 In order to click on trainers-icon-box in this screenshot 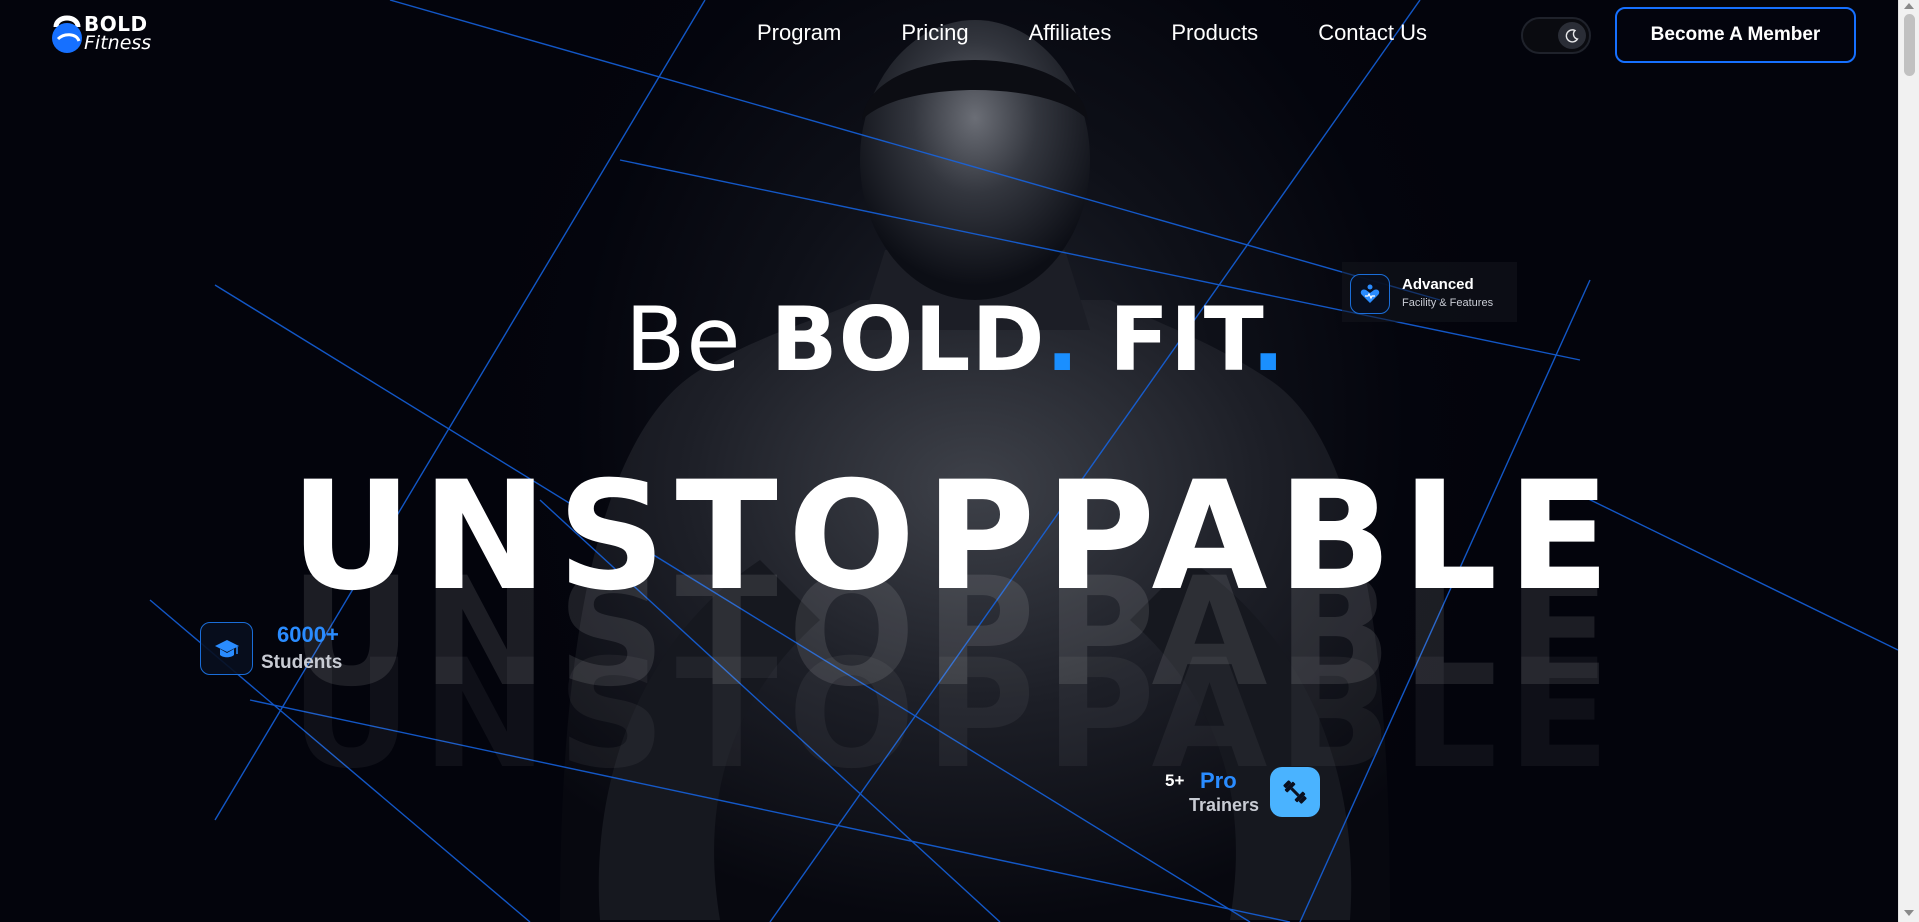, I will do `click(1295, 792)`.